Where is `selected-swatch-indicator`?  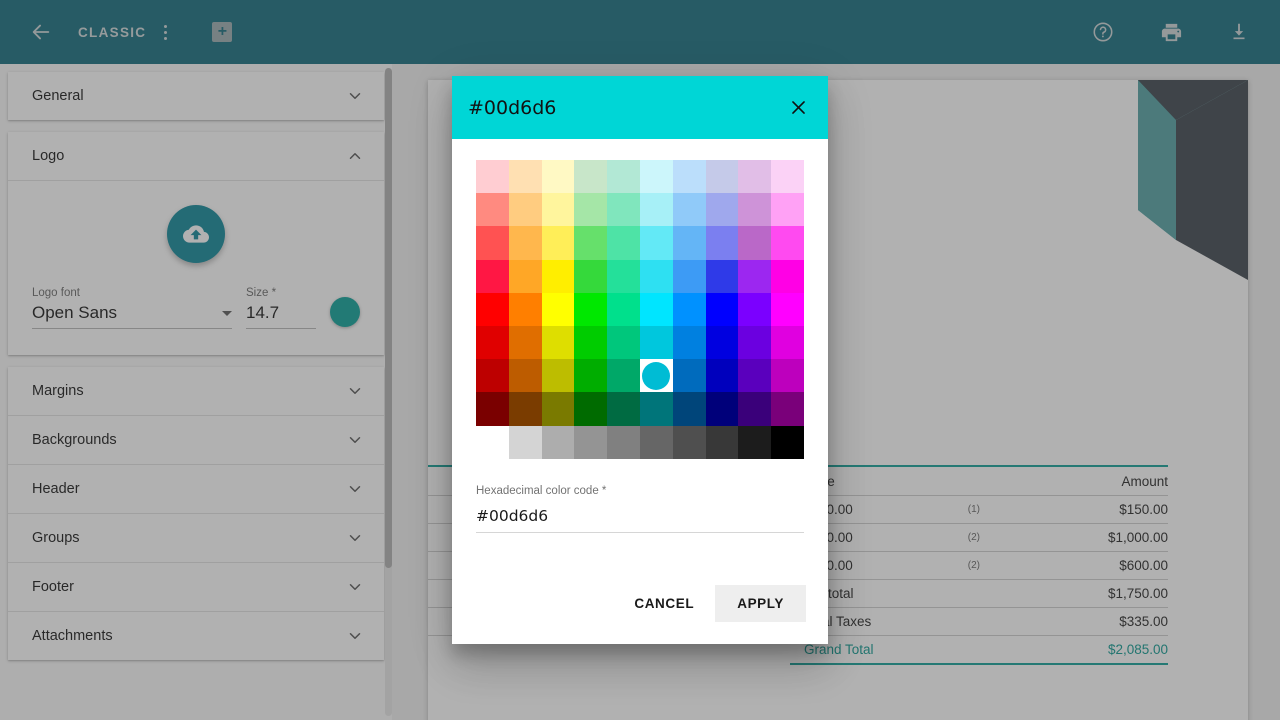
selected-swatch-indicator is located at coordinates (656, 375).